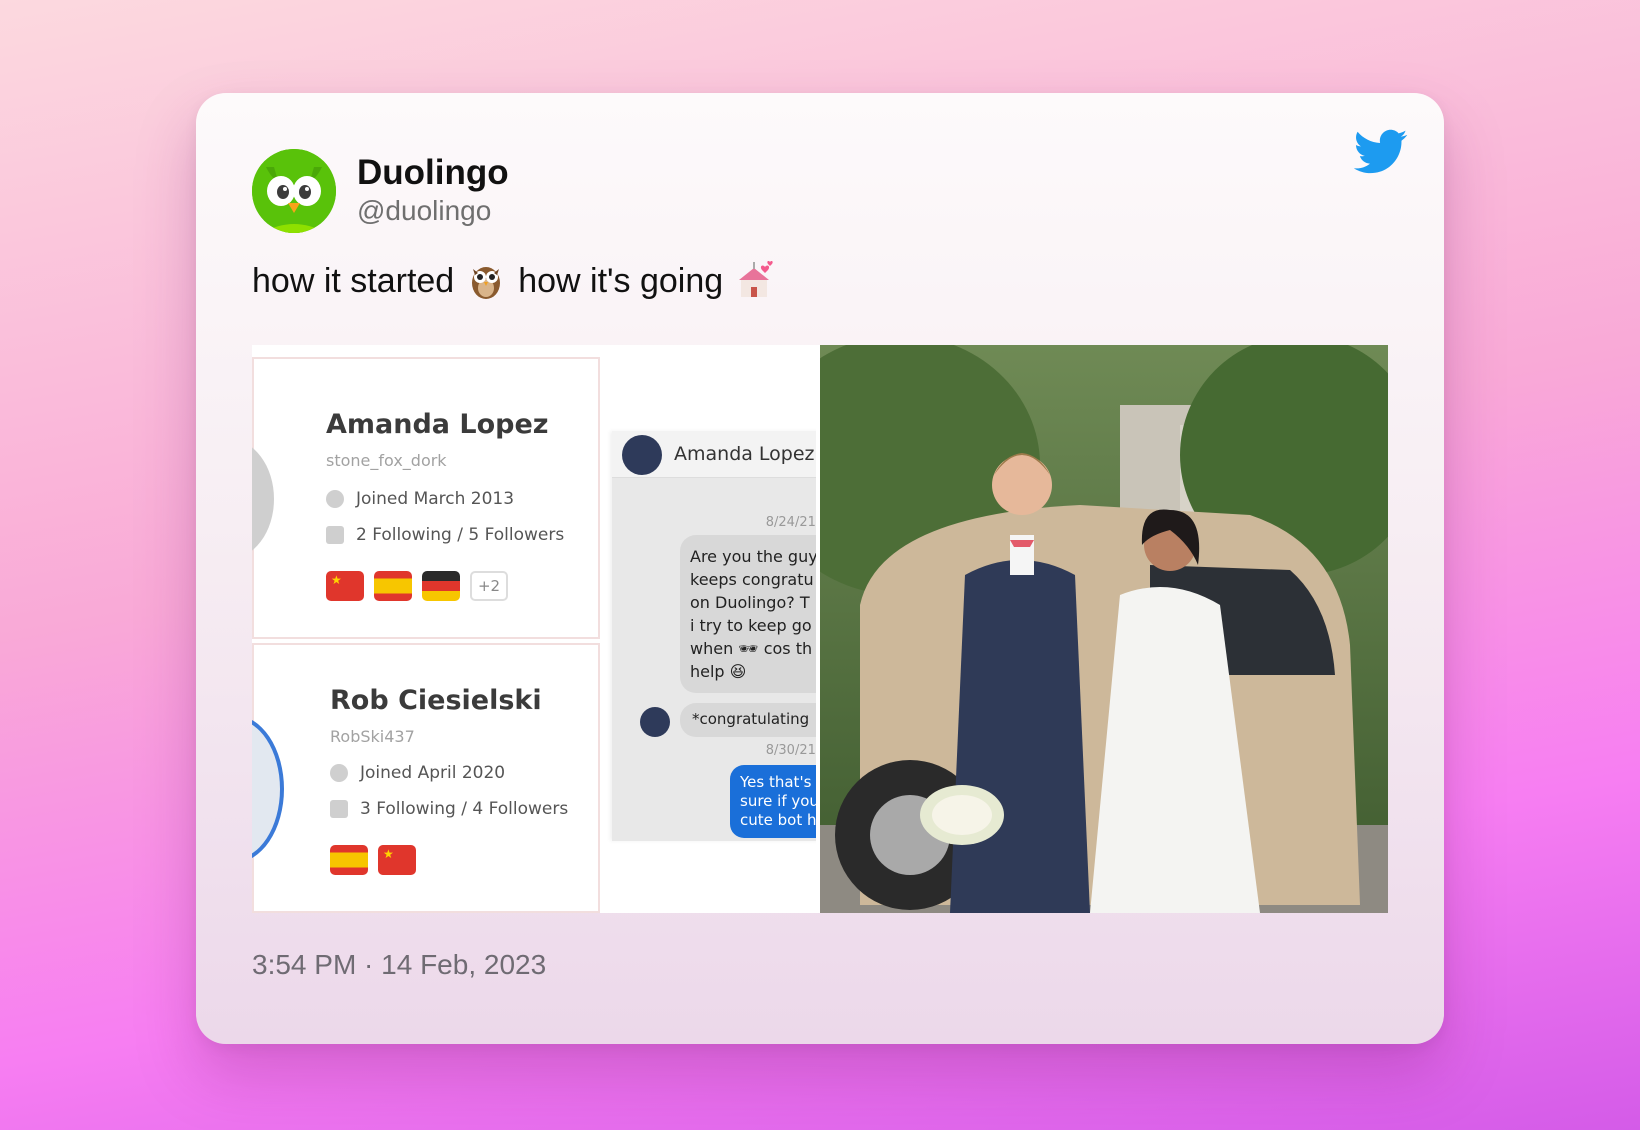 This screenshot has height=1130, width=1640. What do you see at coordinates (744, 454) in the screenshot?
I see `chat-contact-name: Amanda Lopez` at bounding box center [744, 454].